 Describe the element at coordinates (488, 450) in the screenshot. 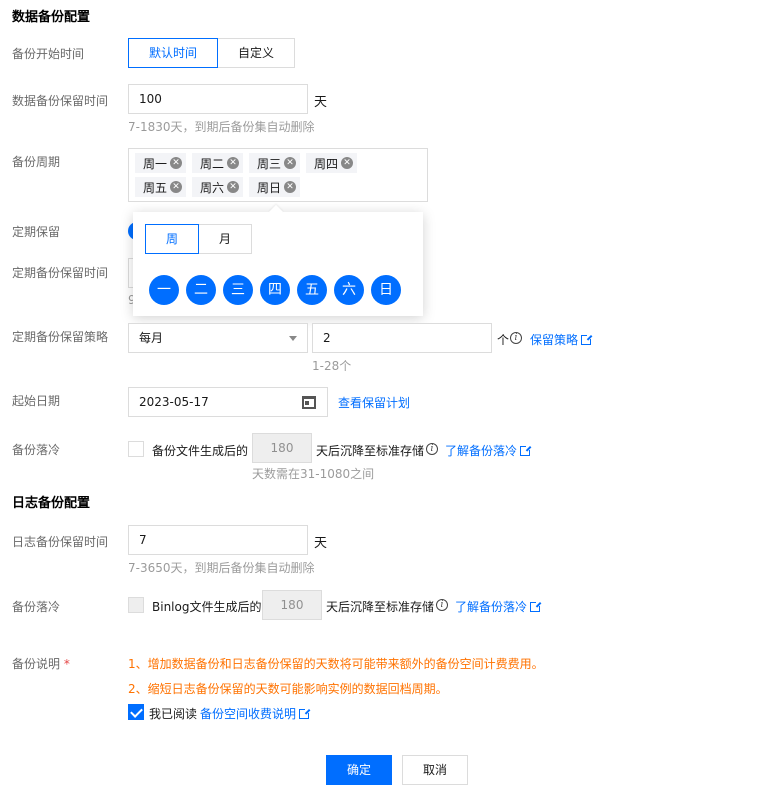

I see `data-archive-link: 了解备份落冷` at that location.